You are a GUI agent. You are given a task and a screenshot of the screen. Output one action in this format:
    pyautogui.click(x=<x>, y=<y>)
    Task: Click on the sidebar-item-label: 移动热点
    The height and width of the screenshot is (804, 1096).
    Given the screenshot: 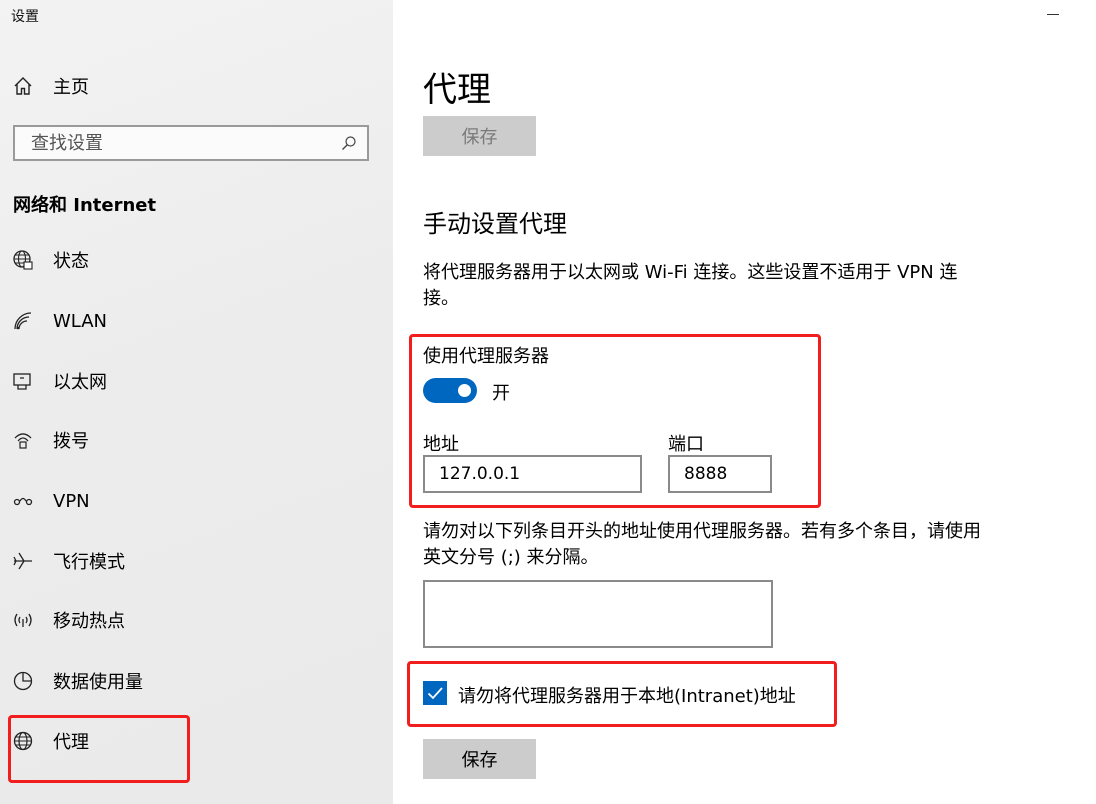 What is the action you would take?
    pyautogui.click(x=89, y=621)
    